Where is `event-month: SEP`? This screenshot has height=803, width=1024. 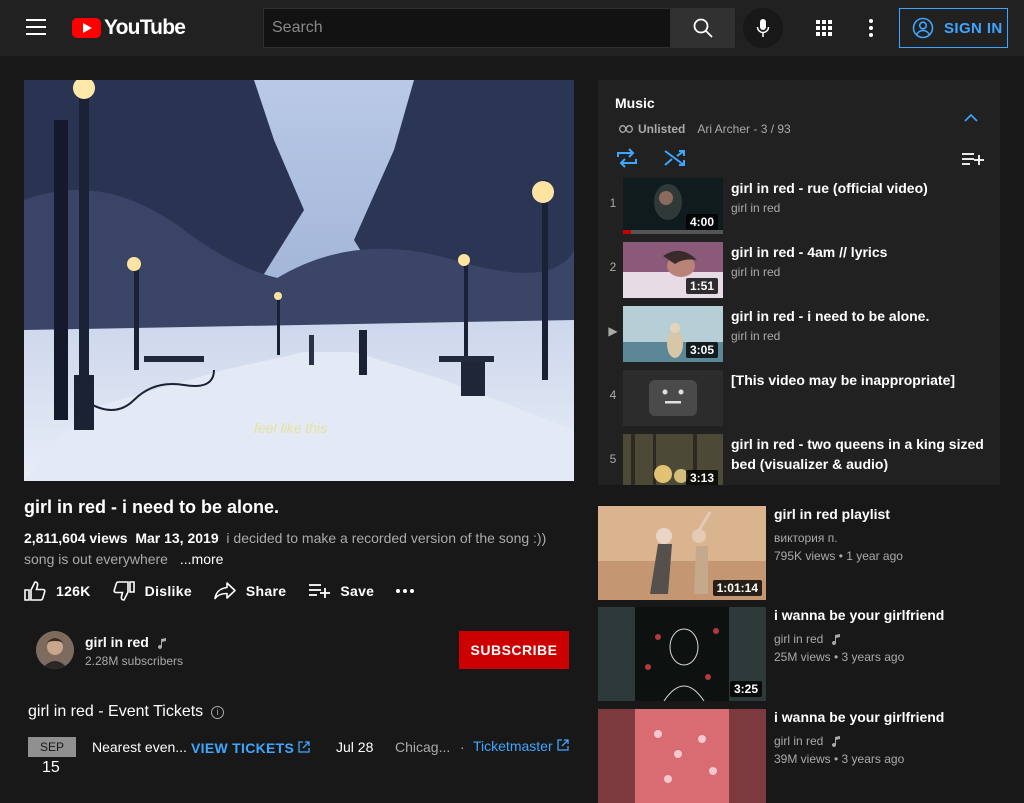
event-month: SEP is located at coordinates (52, 747).